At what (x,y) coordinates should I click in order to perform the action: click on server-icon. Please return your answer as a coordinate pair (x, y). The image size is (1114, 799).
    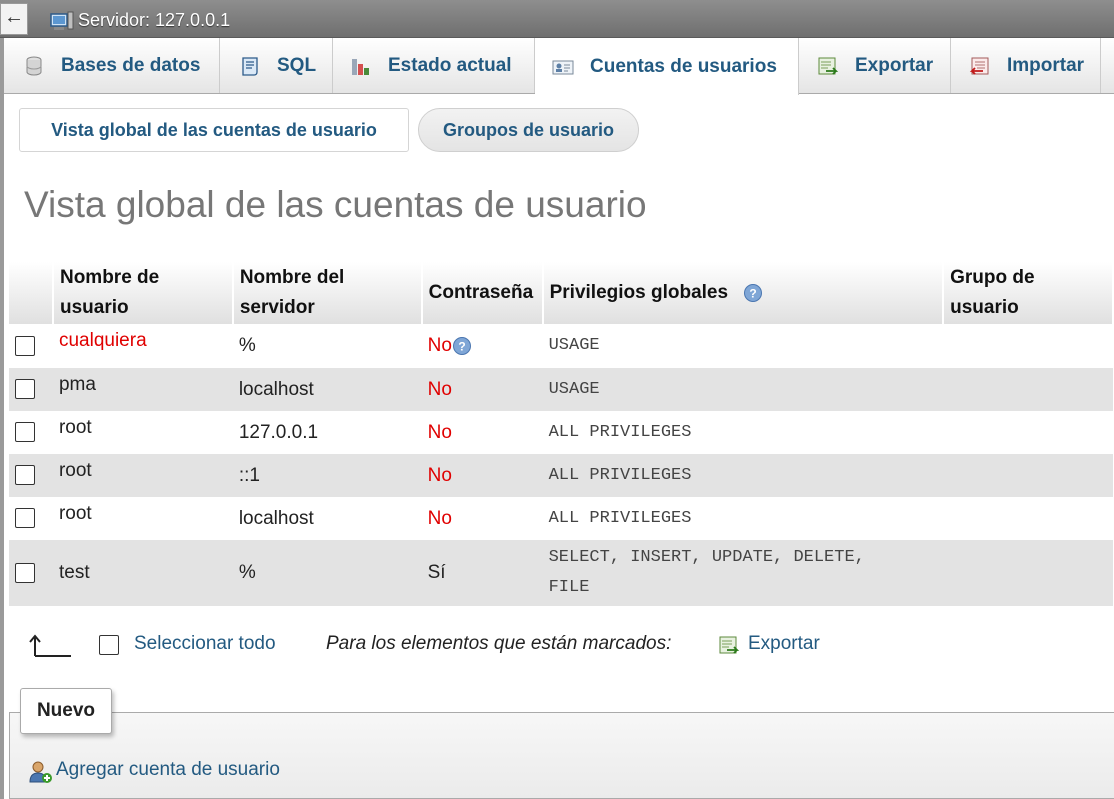
    Looking at the image, I should click on (62, 20).